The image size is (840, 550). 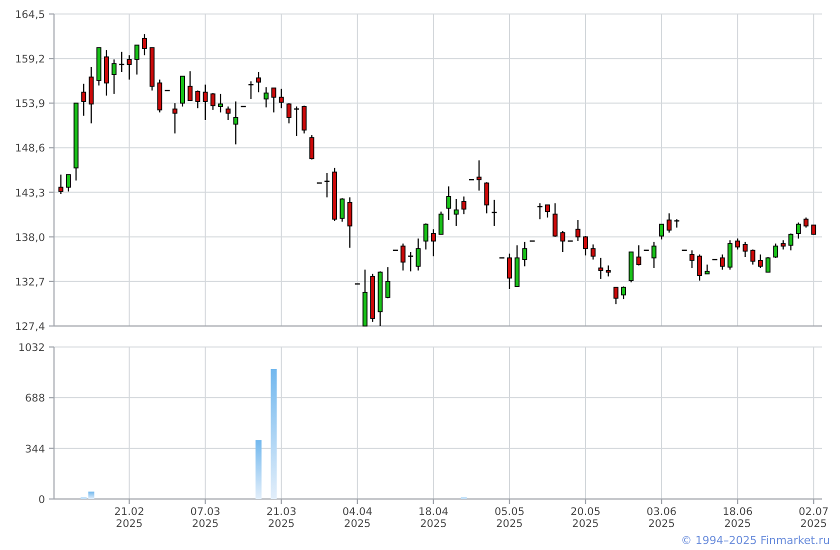 I want to click on axis-label: 18.06 2025, so click(x=737, y=518).